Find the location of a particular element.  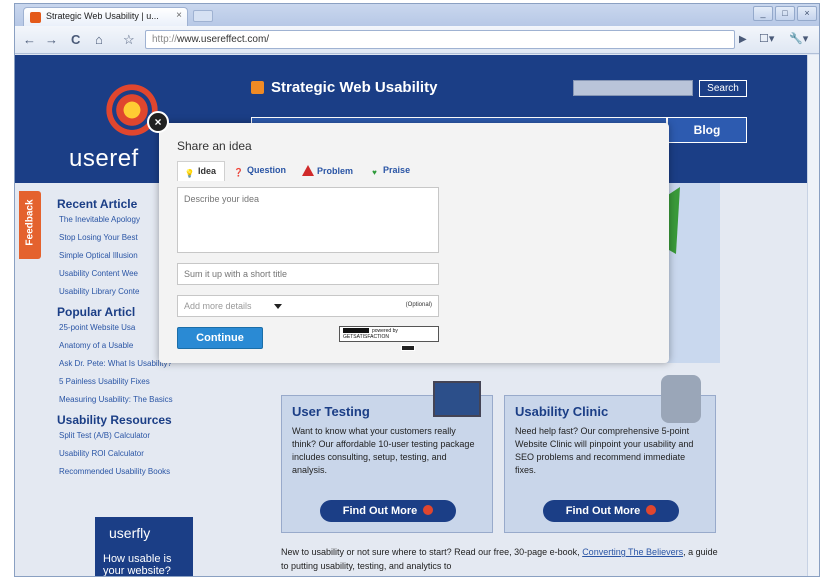

maximize-button: □ is located at coordinates (785, 13).